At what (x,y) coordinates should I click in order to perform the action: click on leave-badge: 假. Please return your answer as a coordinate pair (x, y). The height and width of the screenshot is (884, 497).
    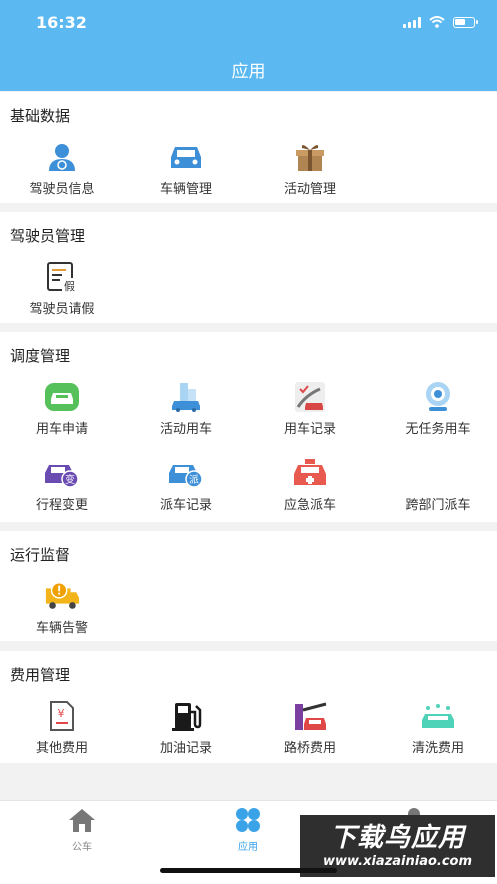
    Looking at the image, I should click on (69, 286).